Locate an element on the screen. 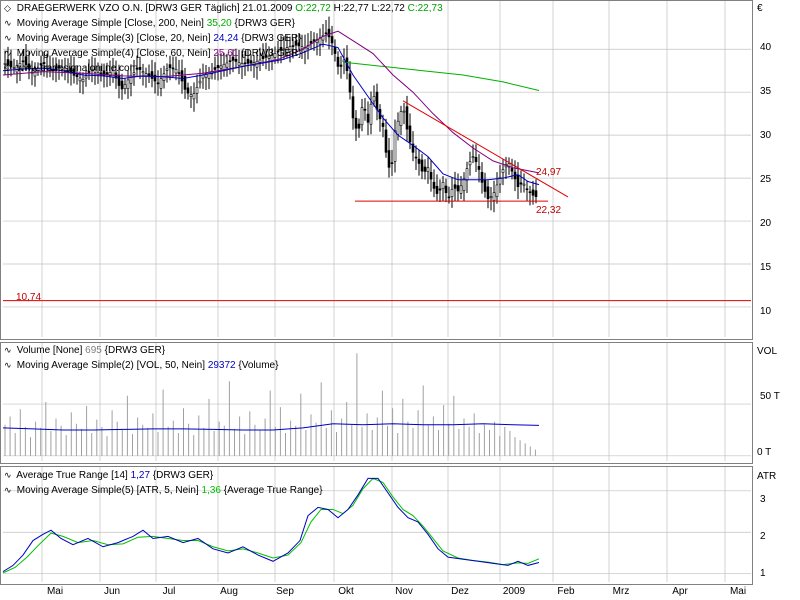  atr-ytick: 2 is located at coordinates (763, 536).